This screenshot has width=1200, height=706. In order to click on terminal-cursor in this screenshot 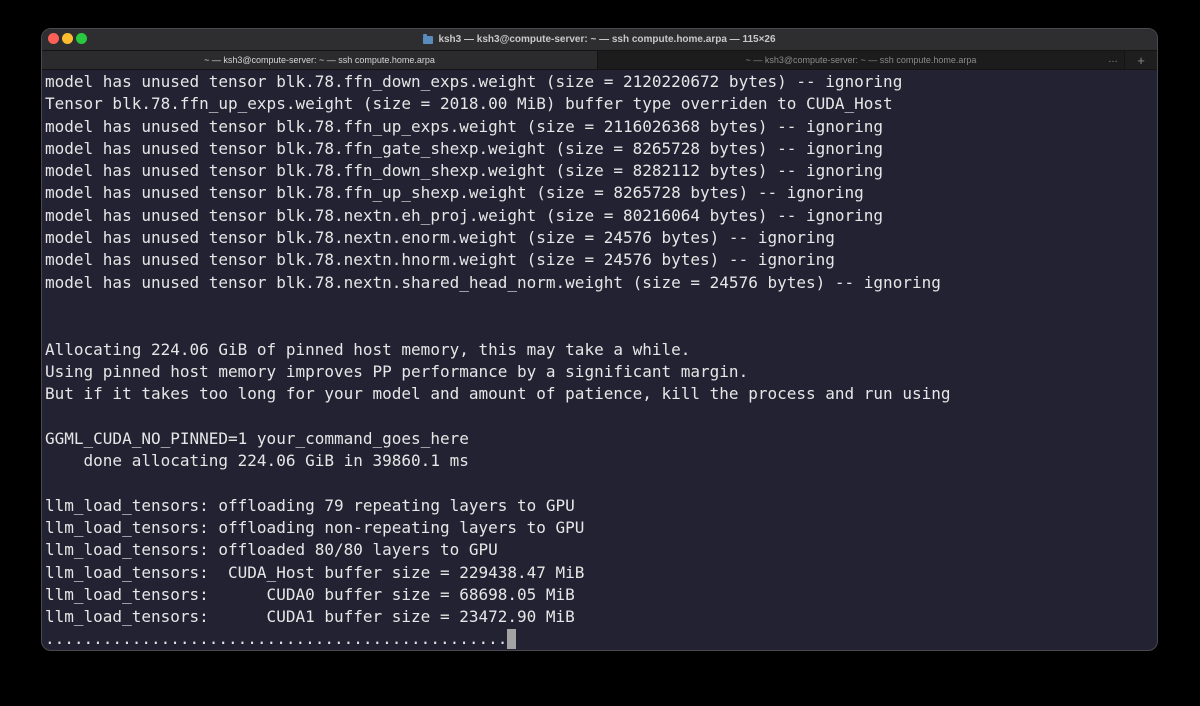, I will do `click(512, 639)`.